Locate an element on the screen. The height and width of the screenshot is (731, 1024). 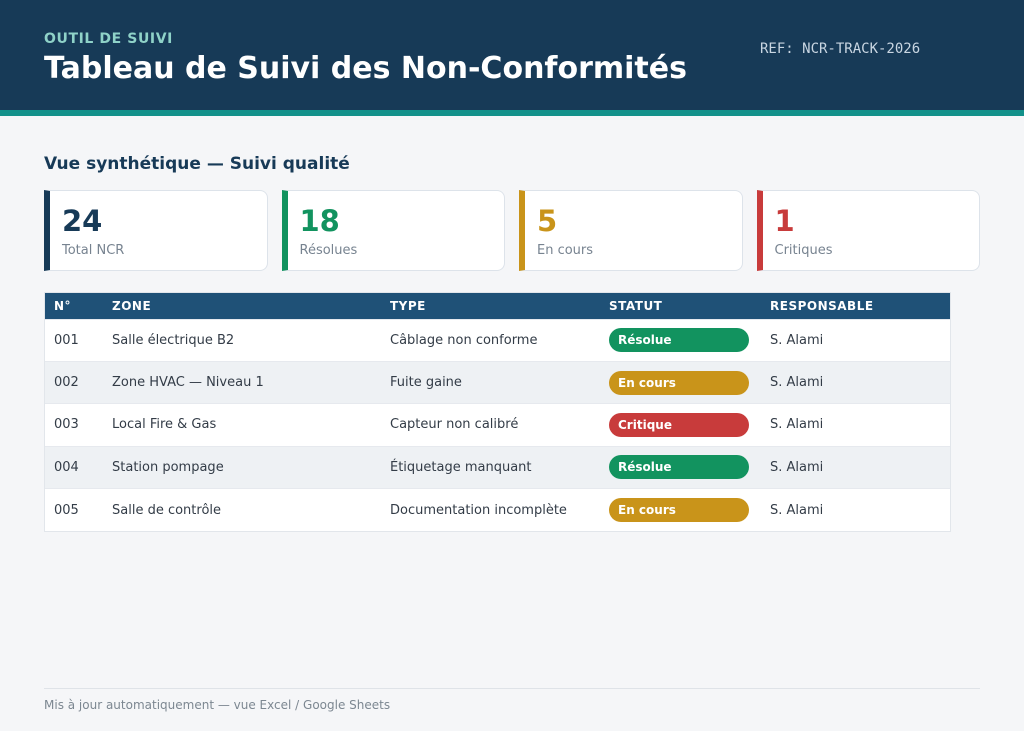
cell-type: Étiquetage manquant is located at coordinates (461, 467).